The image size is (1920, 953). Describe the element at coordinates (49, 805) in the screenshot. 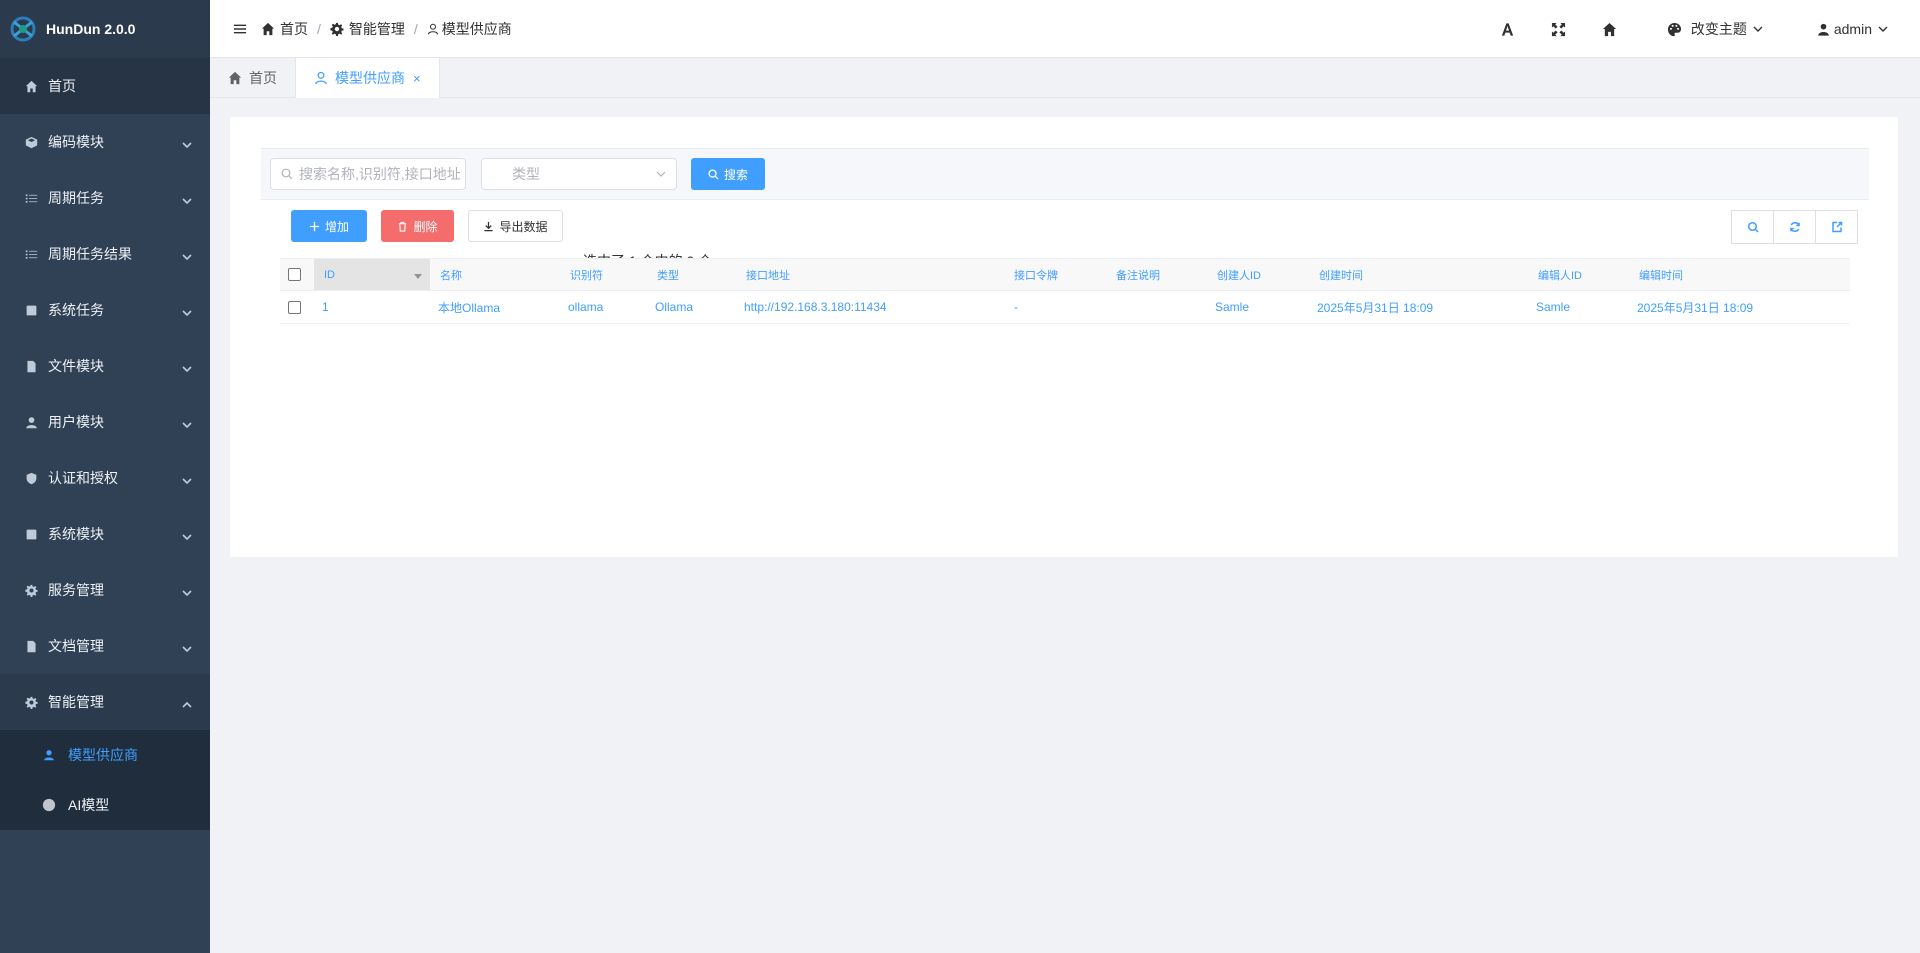

I see `circle-icon` at that location.